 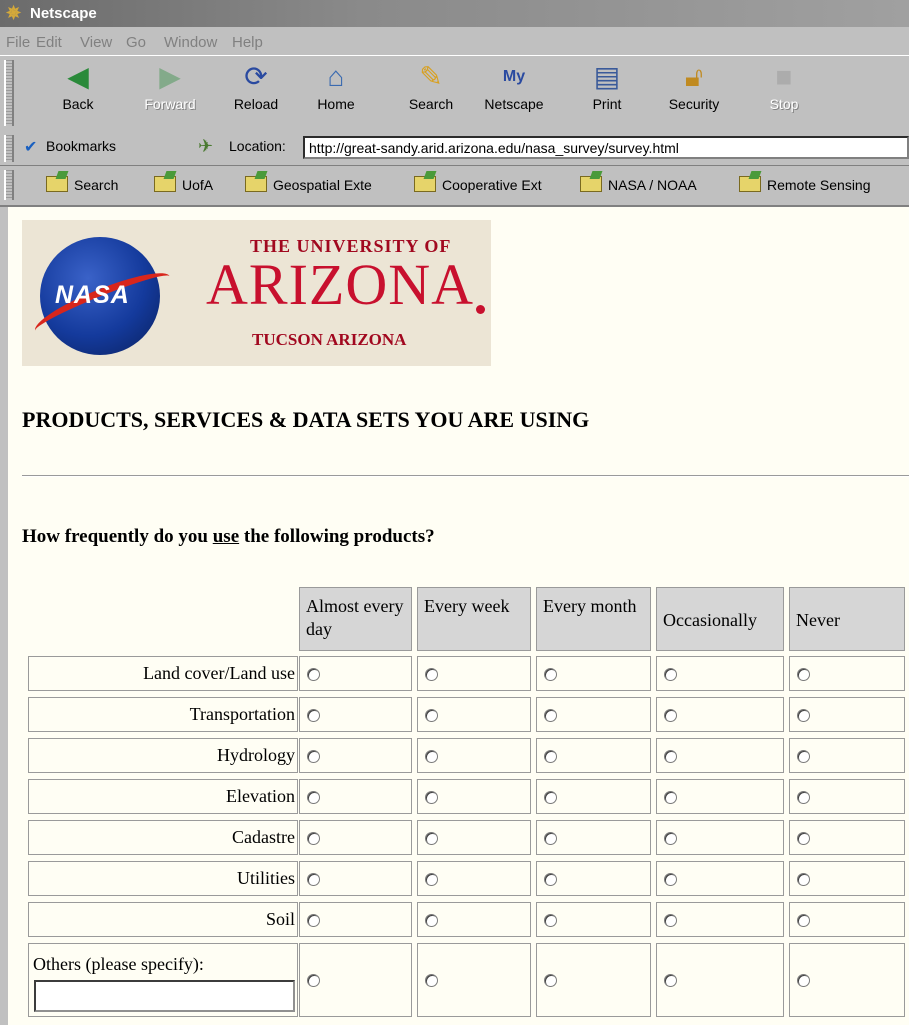 What do you see at coordinates (550, 715) in the screenshot?
I see `radio-transportation-every-month` at bounding box center [550, 715].